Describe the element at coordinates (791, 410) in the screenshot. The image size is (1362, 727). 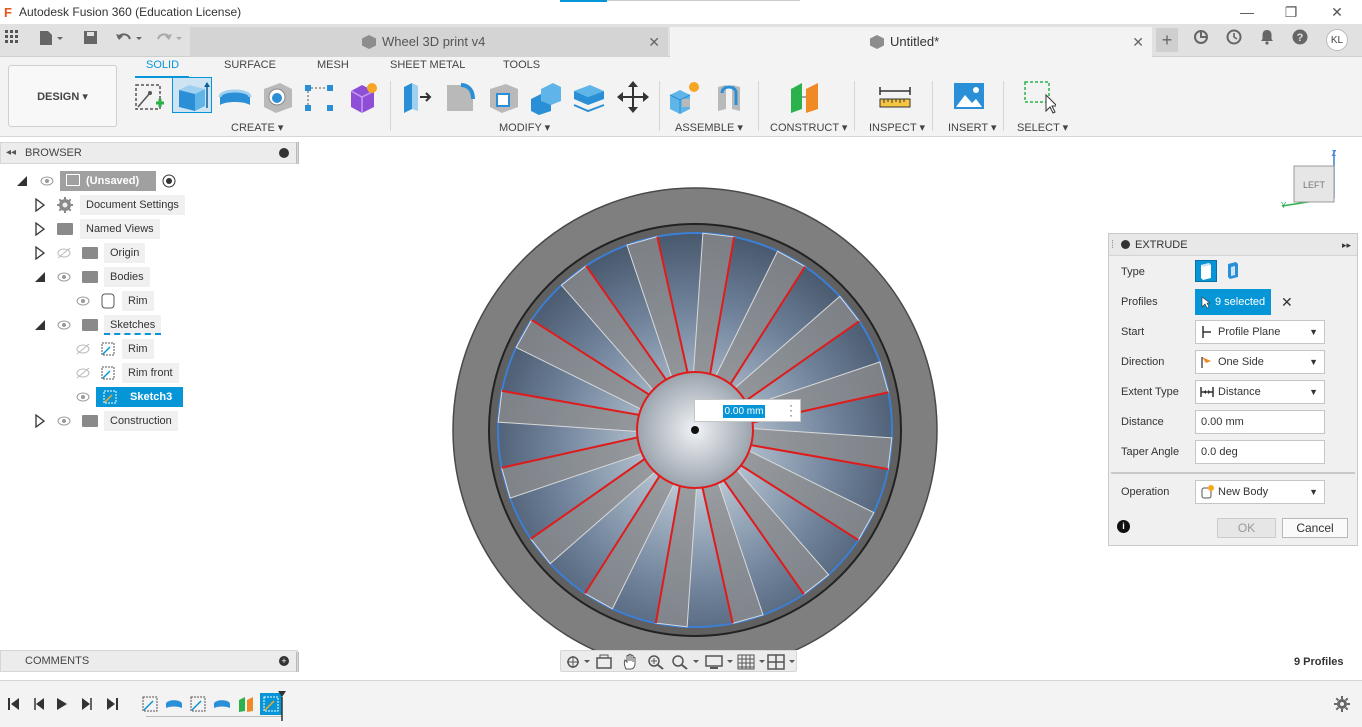
I see `more-options-icon: · · ·` at that location.